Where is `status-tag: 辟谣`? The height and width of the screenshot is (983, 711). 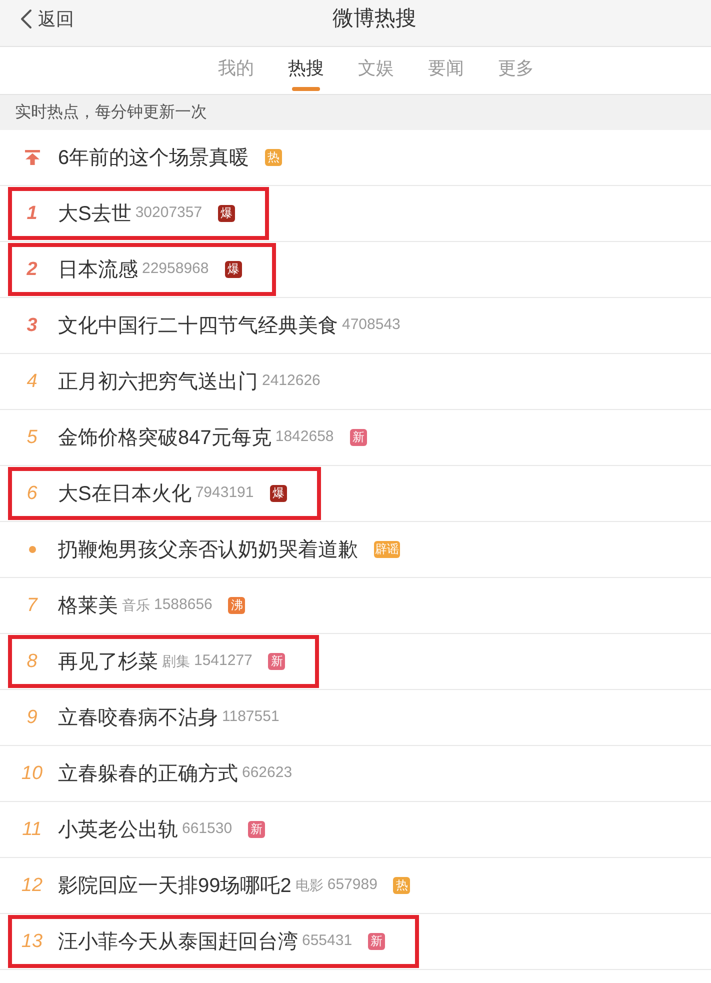
status-tag: 辟谣 is located at coordinates (387, 549).